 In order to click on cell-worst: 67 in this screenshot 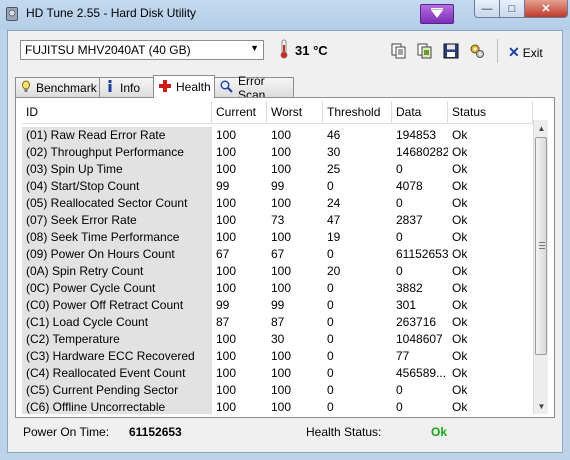, I will do `click(278, 254)`.